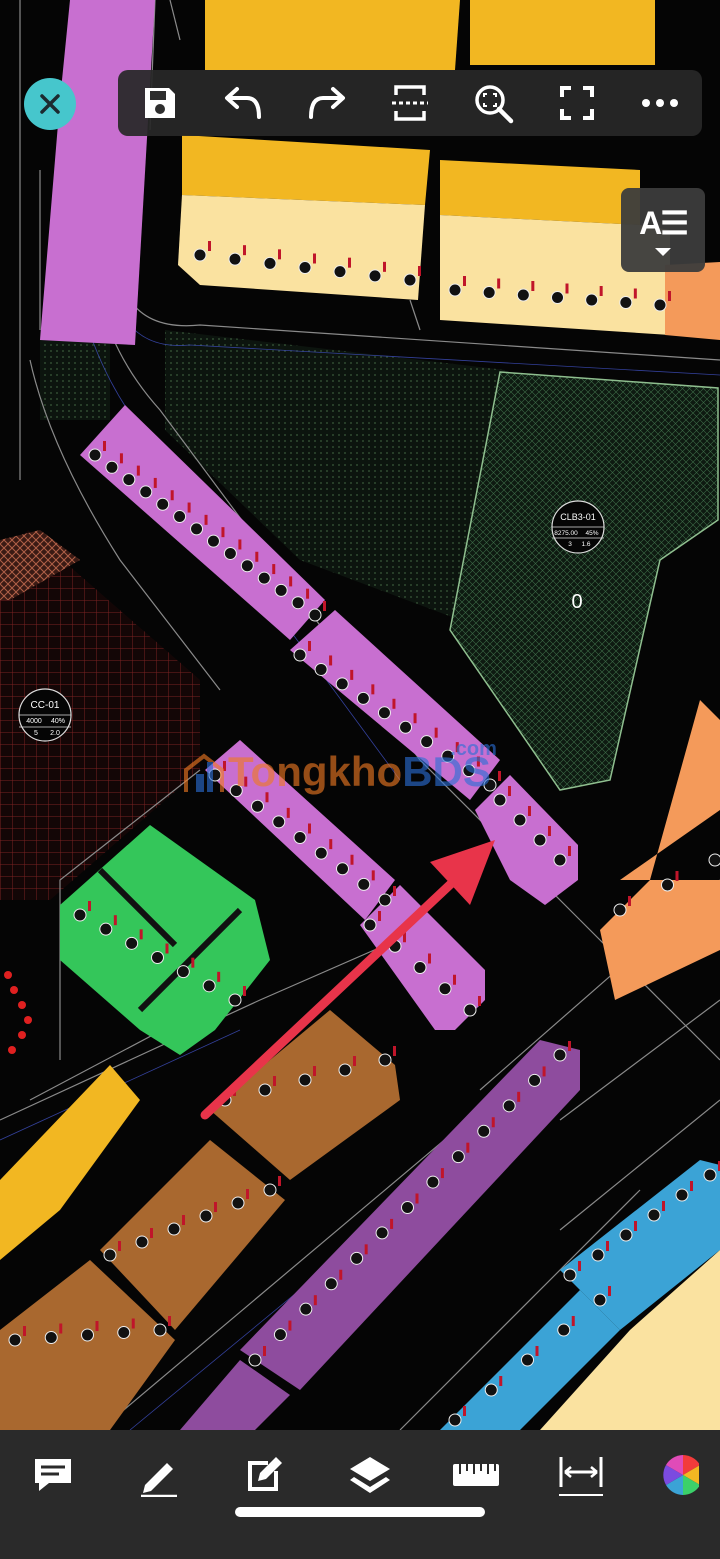 This screenshot has width=720, height=1559. What do you see at coordinates (360, 1512) in the screenshot?
I see `home-indicator` at bounding box center [360, 1512].